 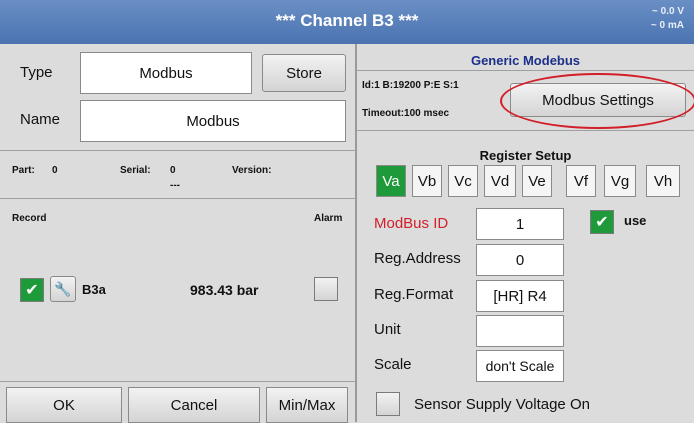 What do you see at coordinates (667, 25) in the screenshot?
I see `current-readout: ~ 0 mA` at bounding box center [667, 25].